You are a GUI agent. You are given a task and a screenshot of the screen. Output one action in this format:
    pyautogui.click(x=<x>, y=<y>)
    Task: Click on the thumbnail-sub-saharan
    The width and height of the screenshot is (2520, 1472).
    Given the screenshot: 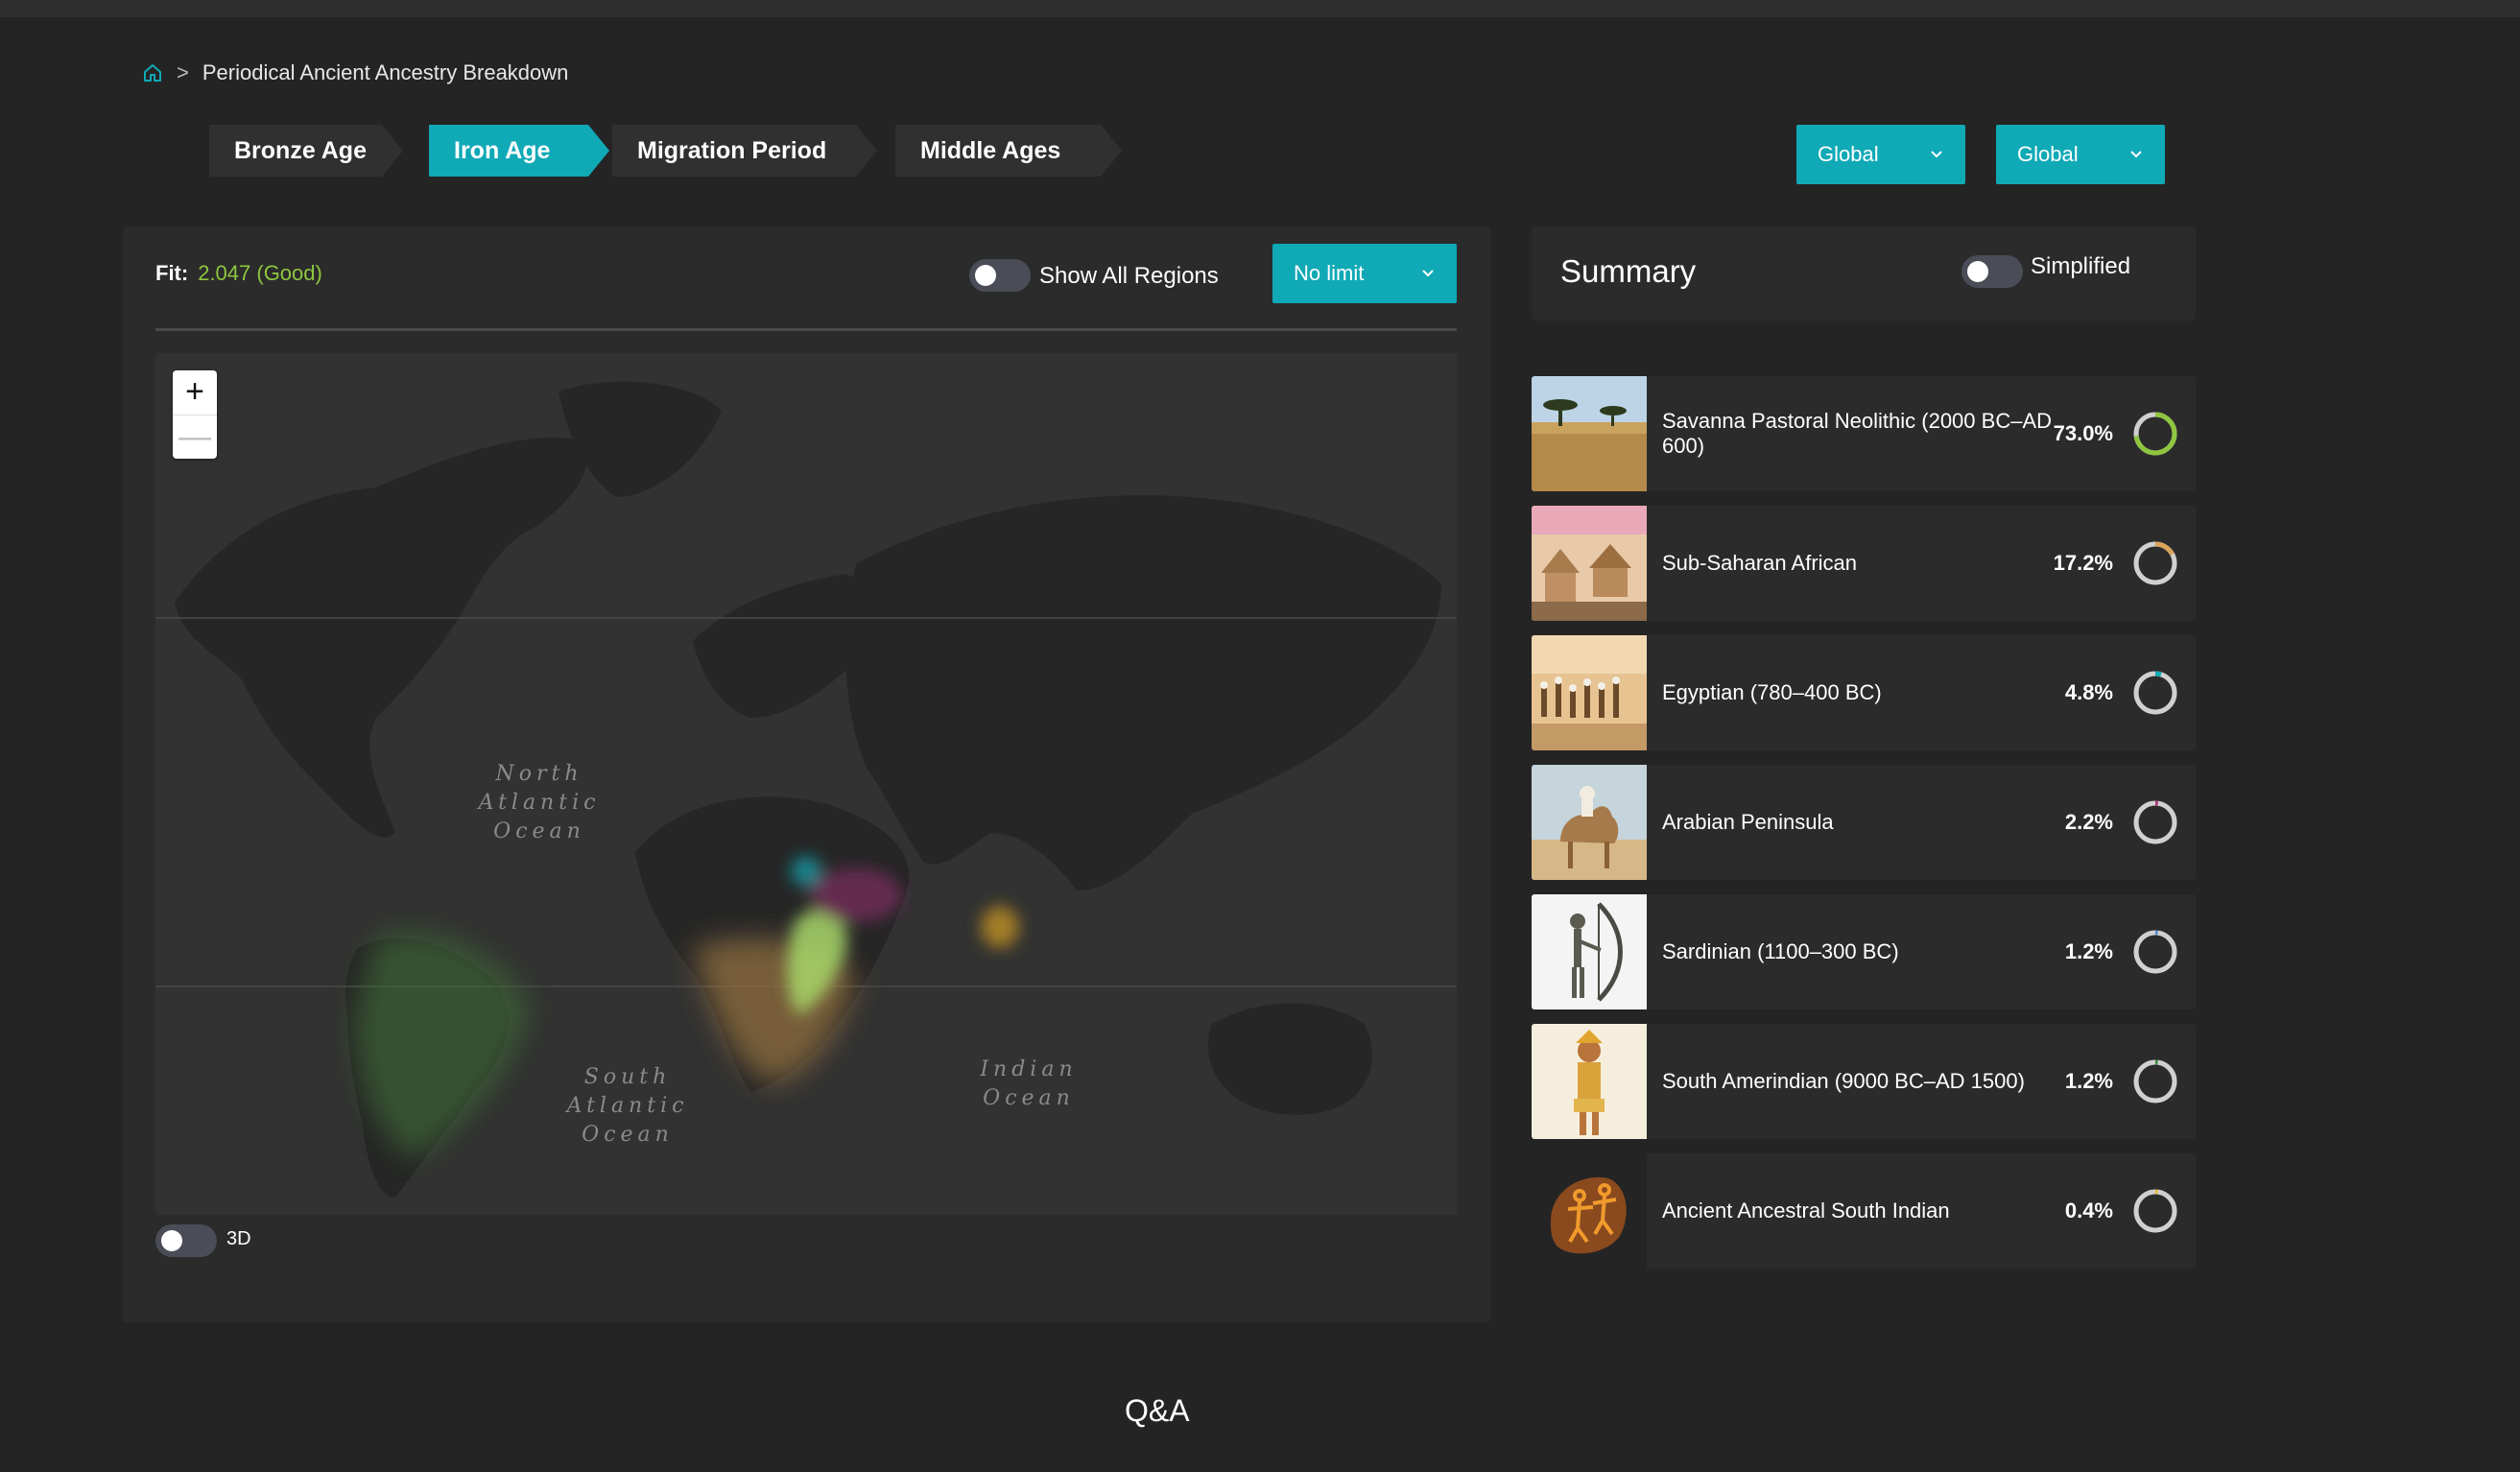 What is the action you would take?
    pyautogui.click(x=1590, y=563)
    